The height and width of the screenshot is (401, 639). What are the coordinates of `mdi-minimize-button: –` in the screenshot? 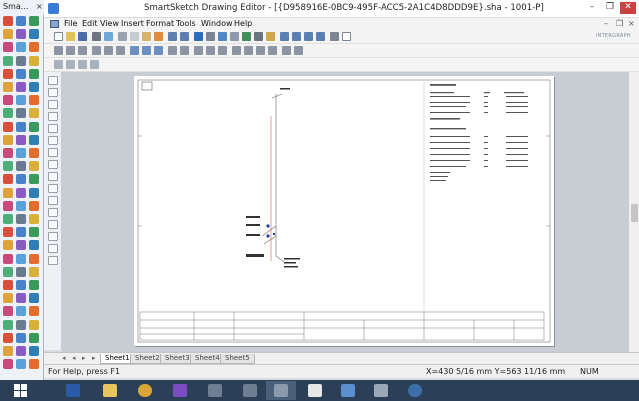 It's located at (606, 23).